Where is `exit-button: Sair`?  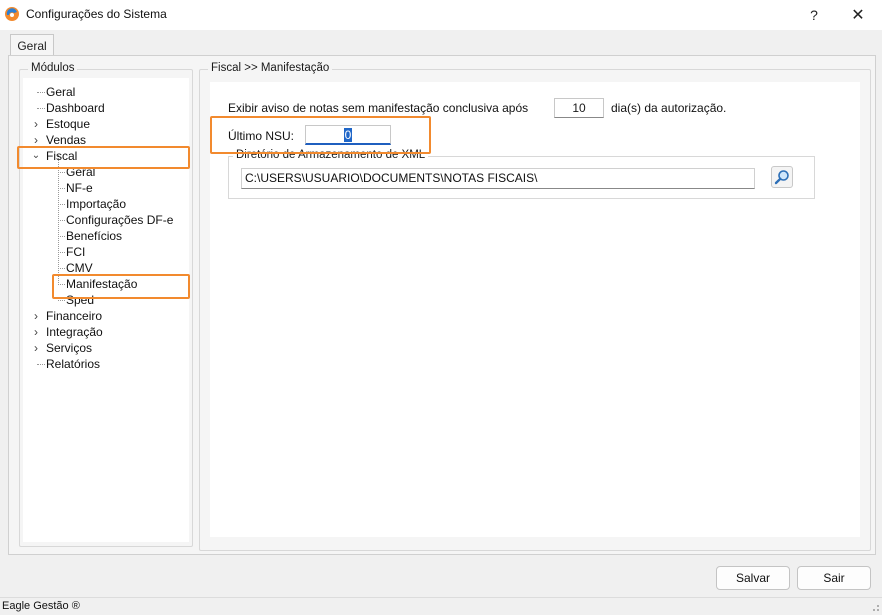
exit-button: Sair is located at coordinates (834, 578).